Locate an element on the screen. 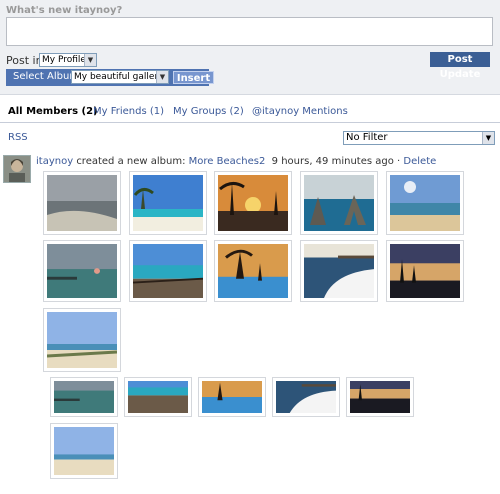 The height and width of the screenshot is (494, 500). composer-prompt: What's new itaynoy? is located at coordinates (64, 10).